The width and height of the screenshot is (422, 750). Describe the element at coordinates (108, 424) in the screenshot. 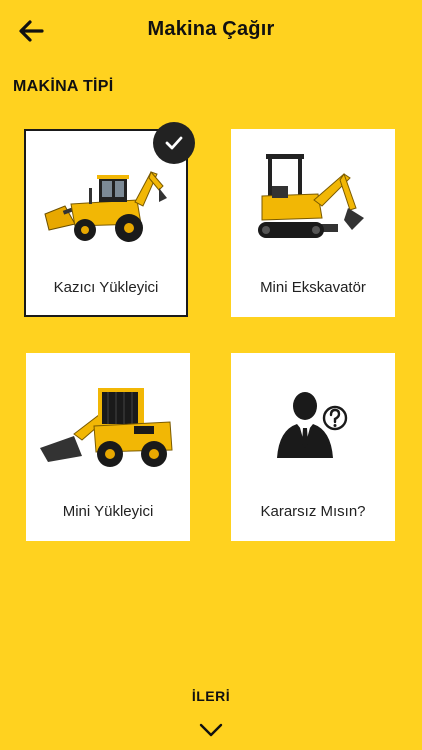

I see `skid-steer-loader-image` at that location.